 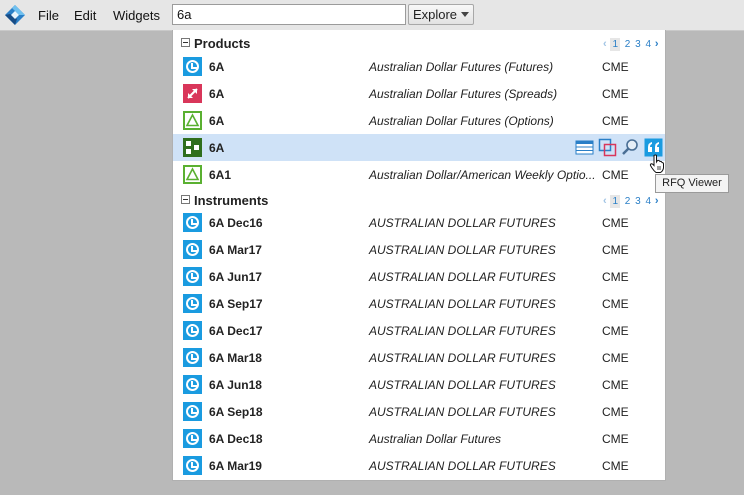 I want to click on product-description: Australian Dollar Futures (Options), so click(x=461, y=121).